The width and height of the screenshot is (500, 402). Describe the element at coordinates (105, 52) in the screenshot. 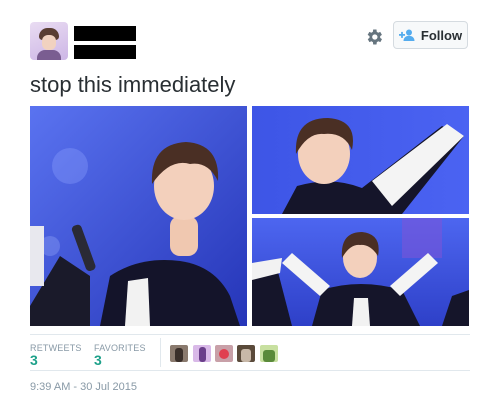

I see `redacted-username` at that location.